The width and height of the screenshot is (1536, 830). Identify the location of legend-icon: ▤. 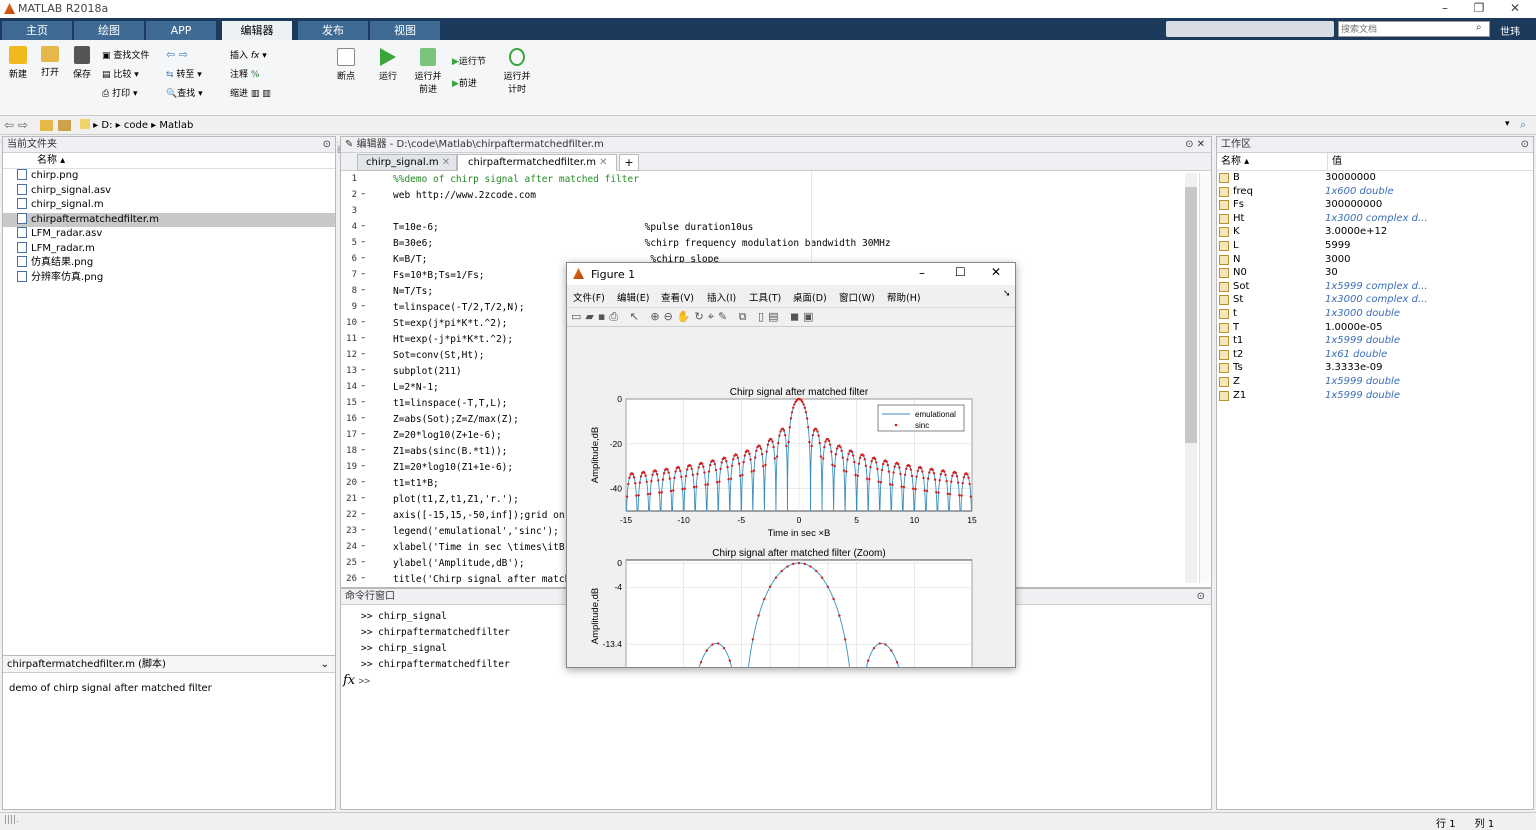
(775, 316).